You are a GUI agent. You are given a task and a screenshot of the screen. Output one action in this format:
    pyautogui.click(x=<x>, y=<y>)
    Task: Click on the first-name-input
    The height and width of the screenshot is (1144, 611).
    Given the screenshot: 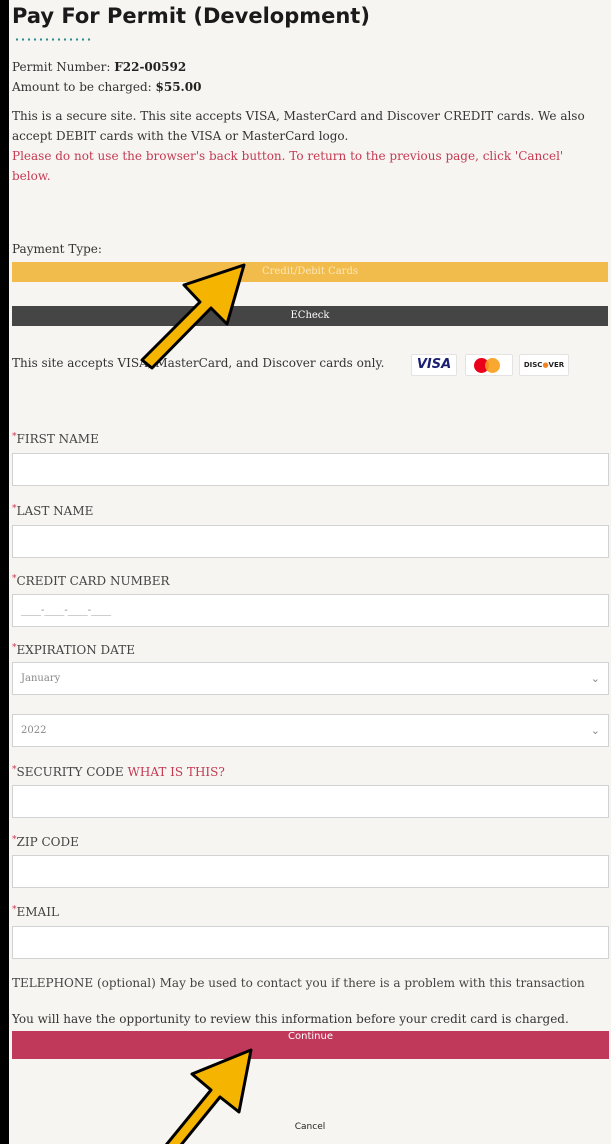 What is the action you would take?
    pyautogui.click(x=310, y=469)
    